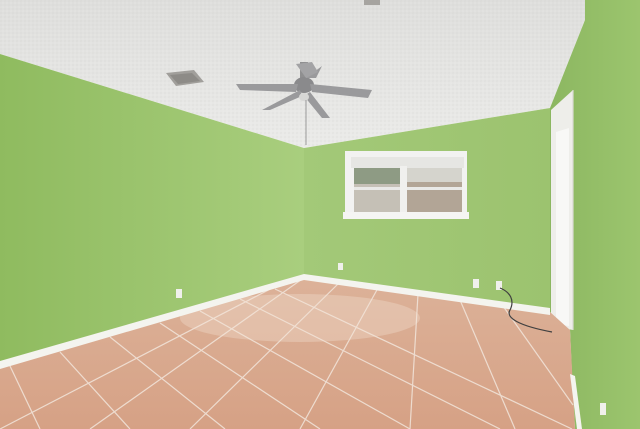 This screenshot has height=429, width=640. What do you see at coordinates (406, 185) in the screenshot?
I see `window-icon` at bounding box center [406, 185].